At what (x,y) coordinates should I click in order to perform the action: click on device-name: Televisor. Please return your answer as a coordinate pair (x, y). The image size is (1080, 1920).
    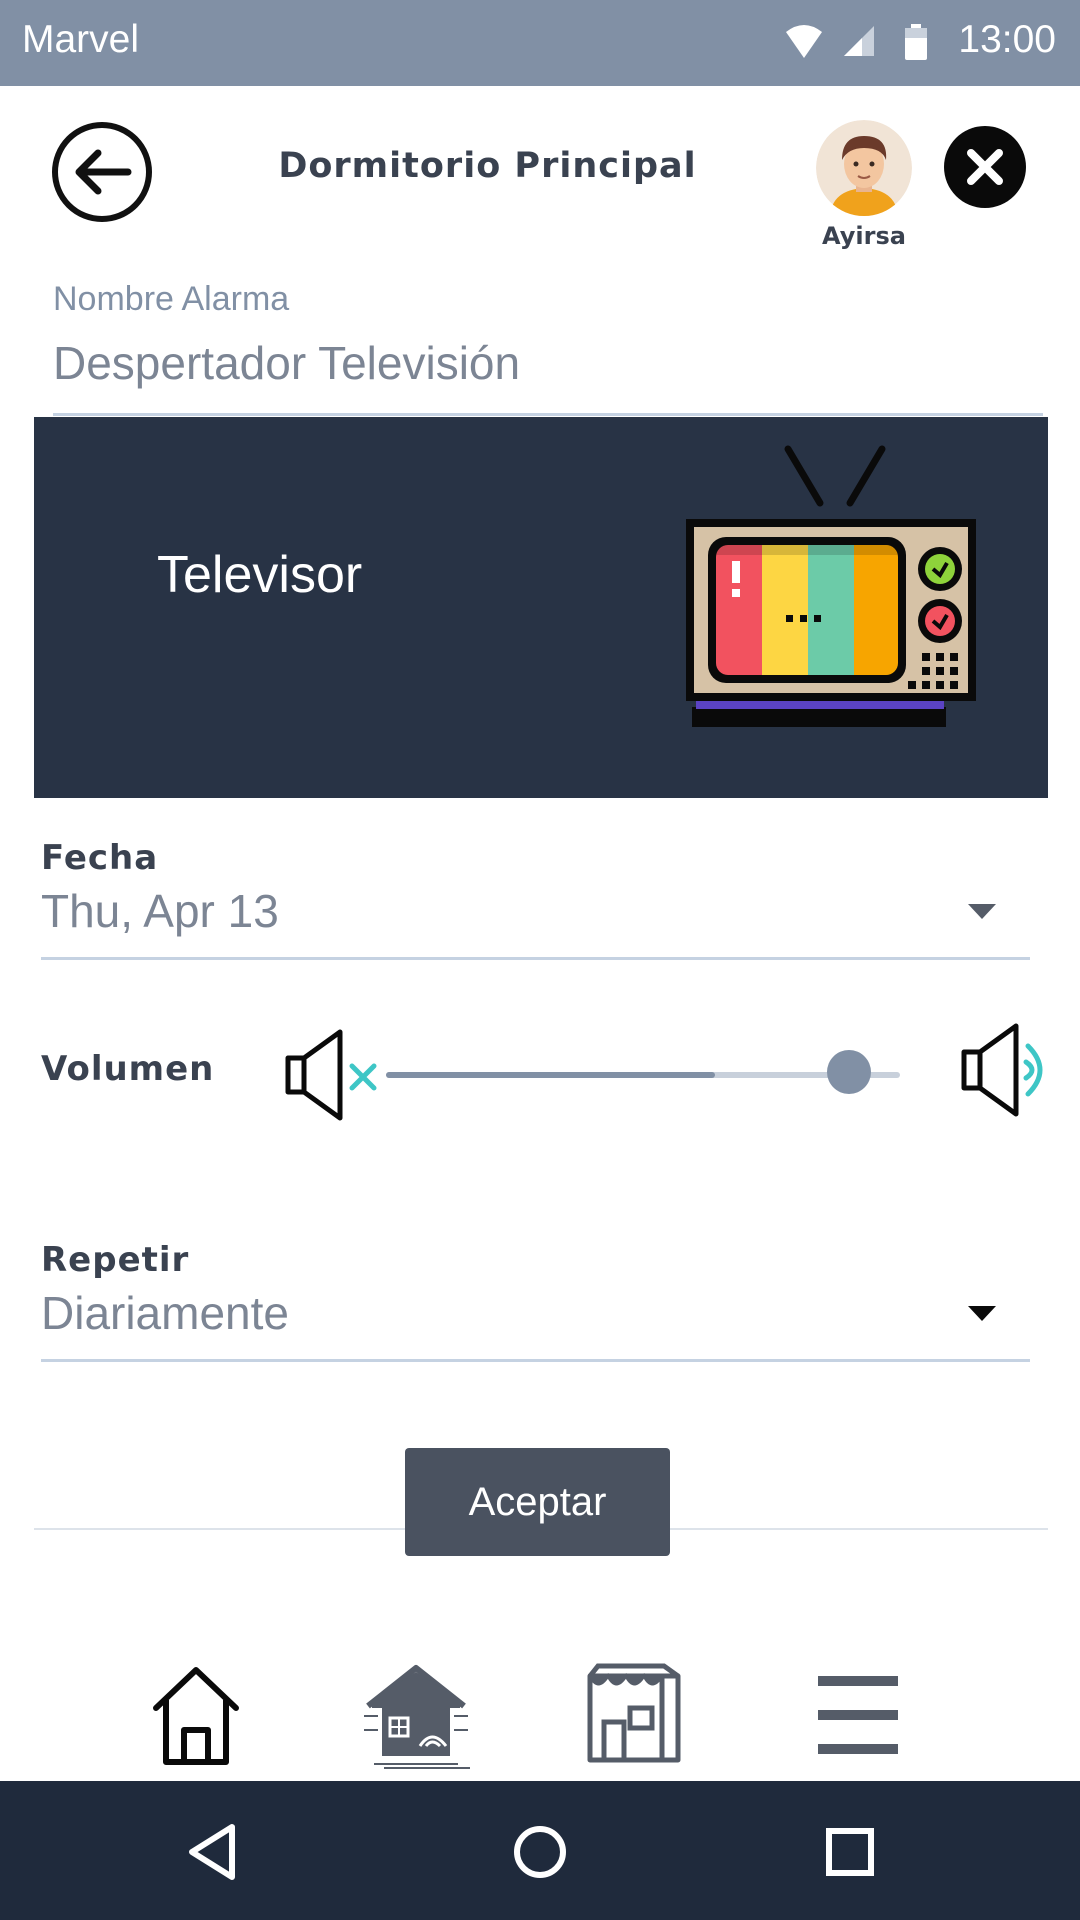
    Looking at the image, I should click on (260, 575).